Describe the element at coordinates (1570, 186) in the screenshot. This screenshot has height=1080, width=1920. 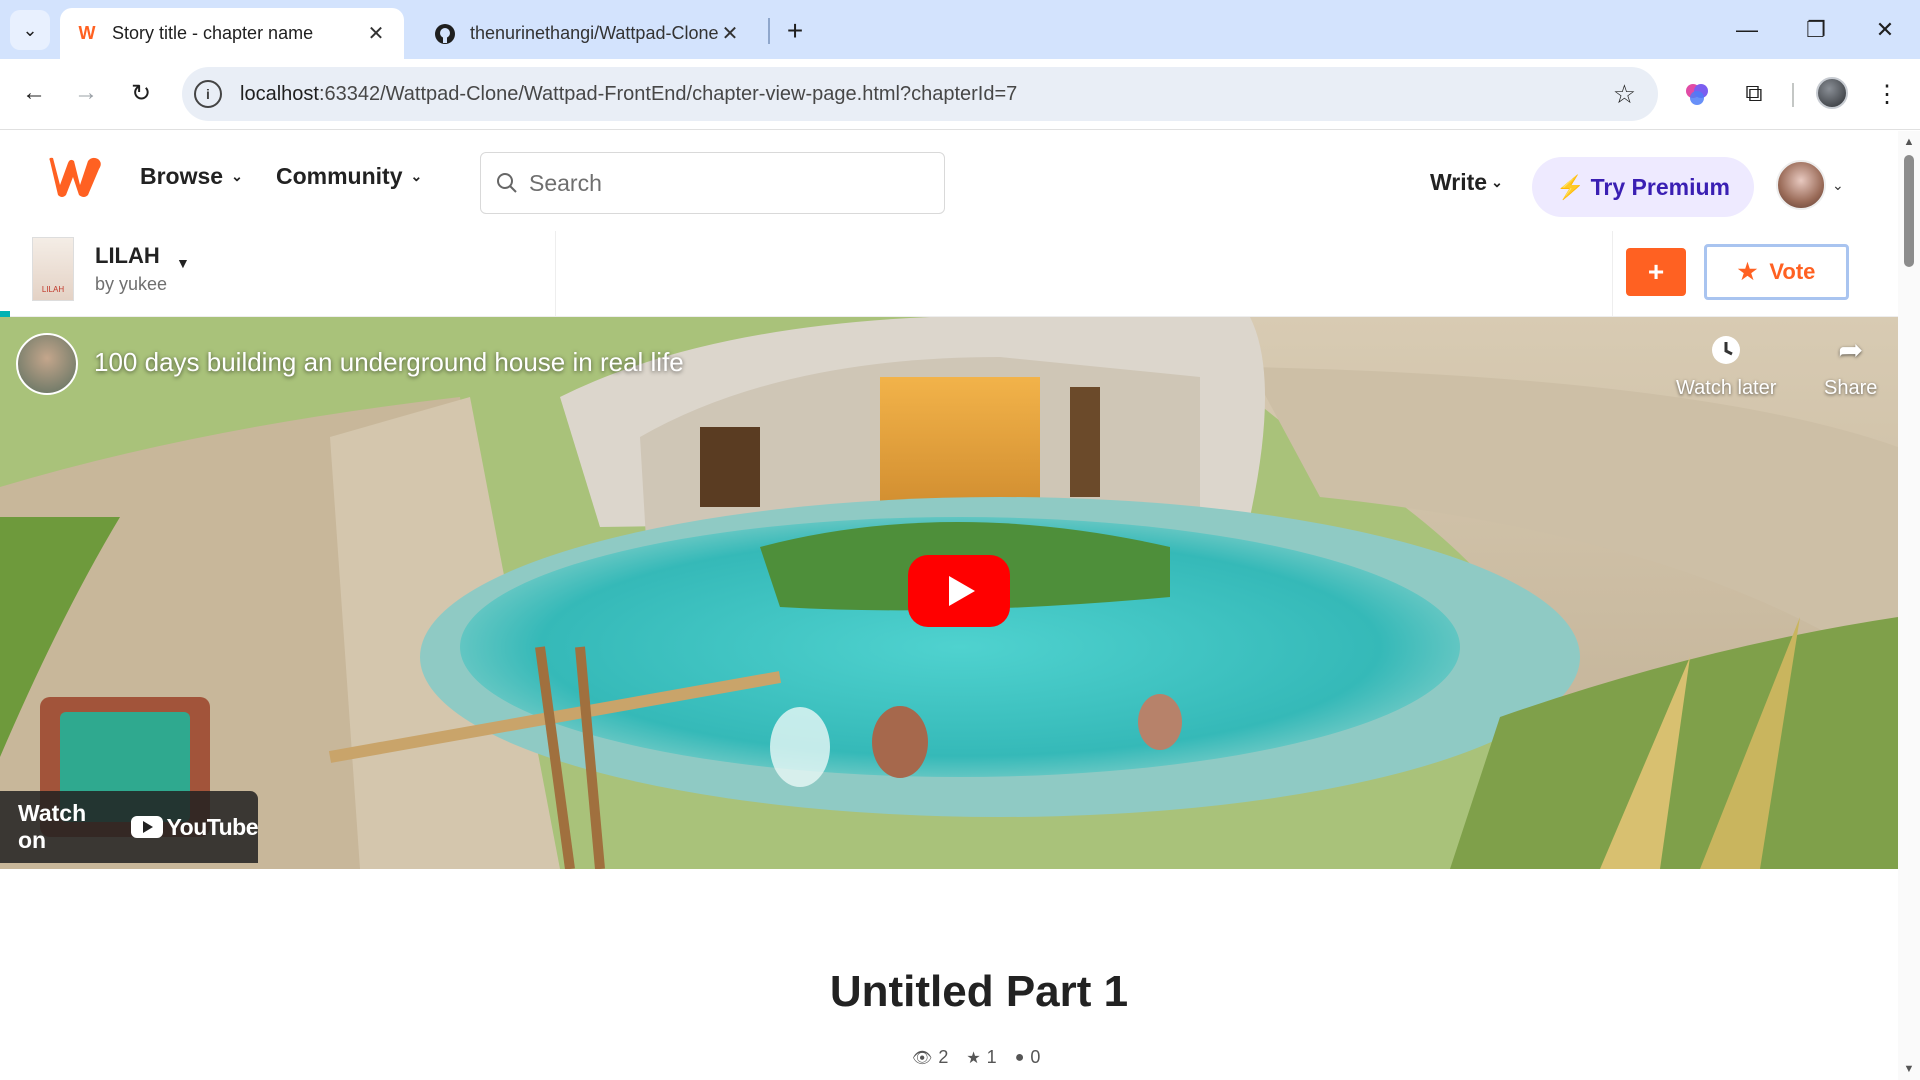
I see `lightning-bolt-icon: ⚡` at that location.